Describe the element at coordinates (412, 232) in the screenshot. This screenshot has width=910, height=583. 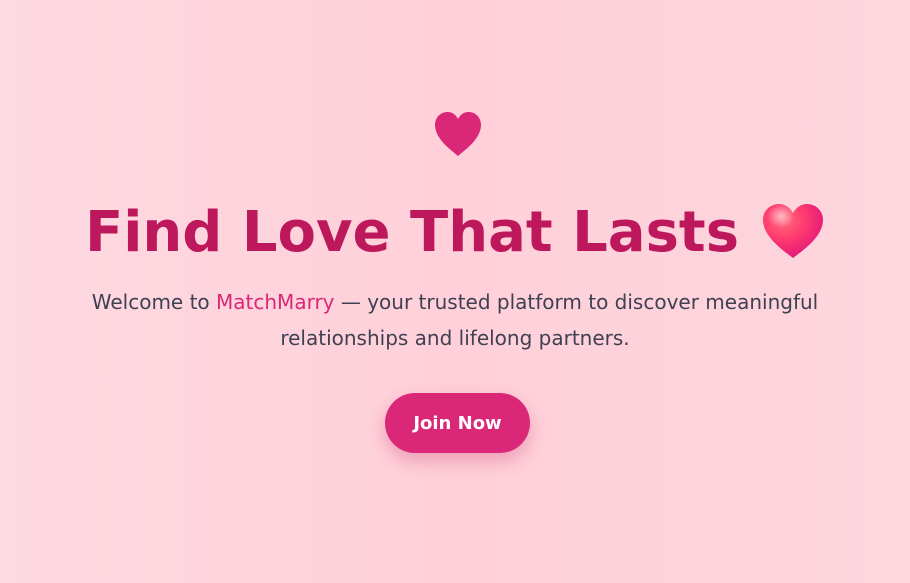
I see `headline-text: Find Love That Lasts` at that location.